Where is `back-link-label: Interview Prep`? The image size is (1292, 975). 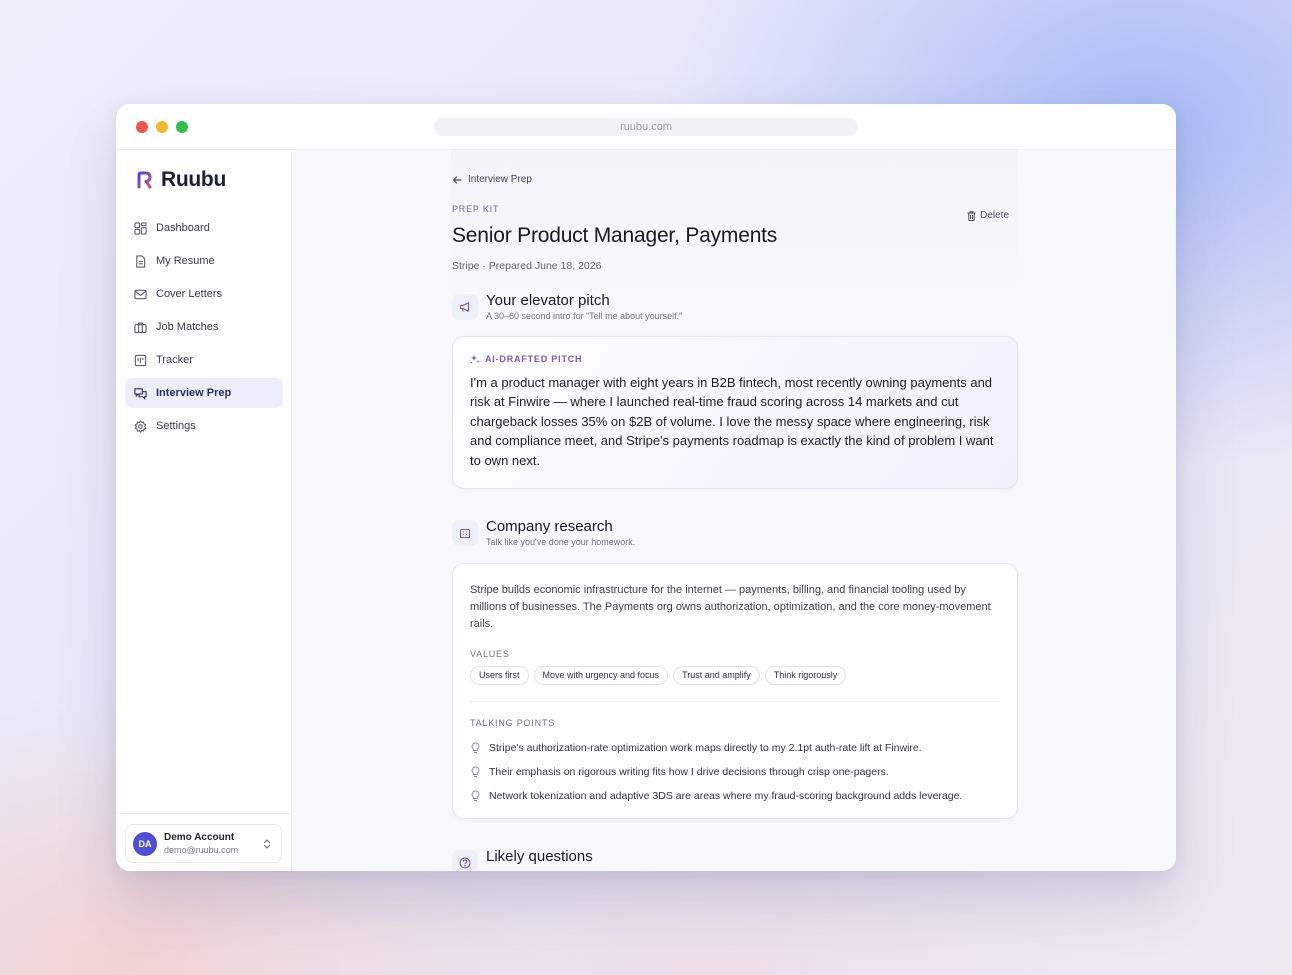 back-link-label: Interview Prep is located at coordinates (500, 179).